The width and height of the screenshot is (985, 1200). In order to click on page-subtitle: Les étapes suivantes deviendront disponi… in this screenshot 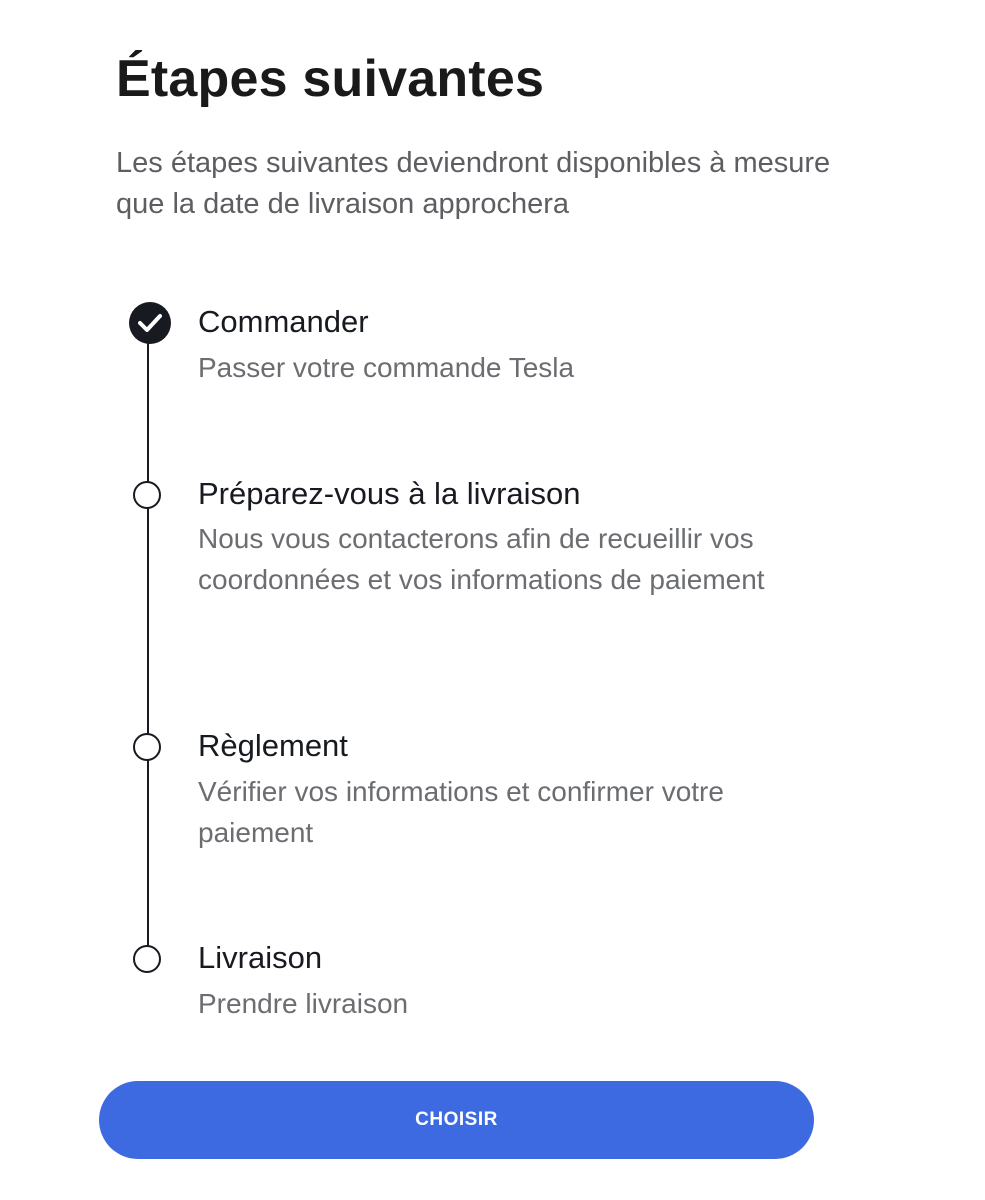, I will do `click(473, 183)`.